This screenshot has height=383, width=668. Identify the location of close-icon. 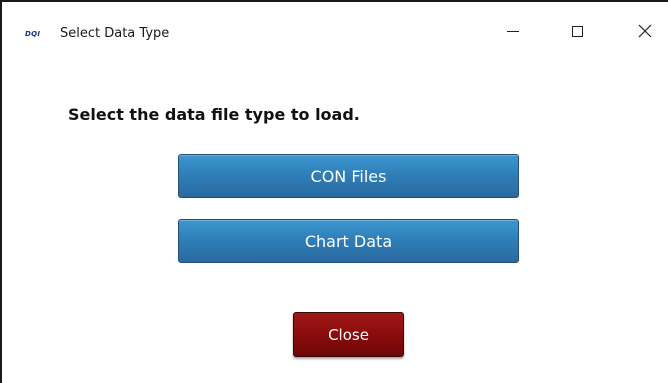
(645, 31).